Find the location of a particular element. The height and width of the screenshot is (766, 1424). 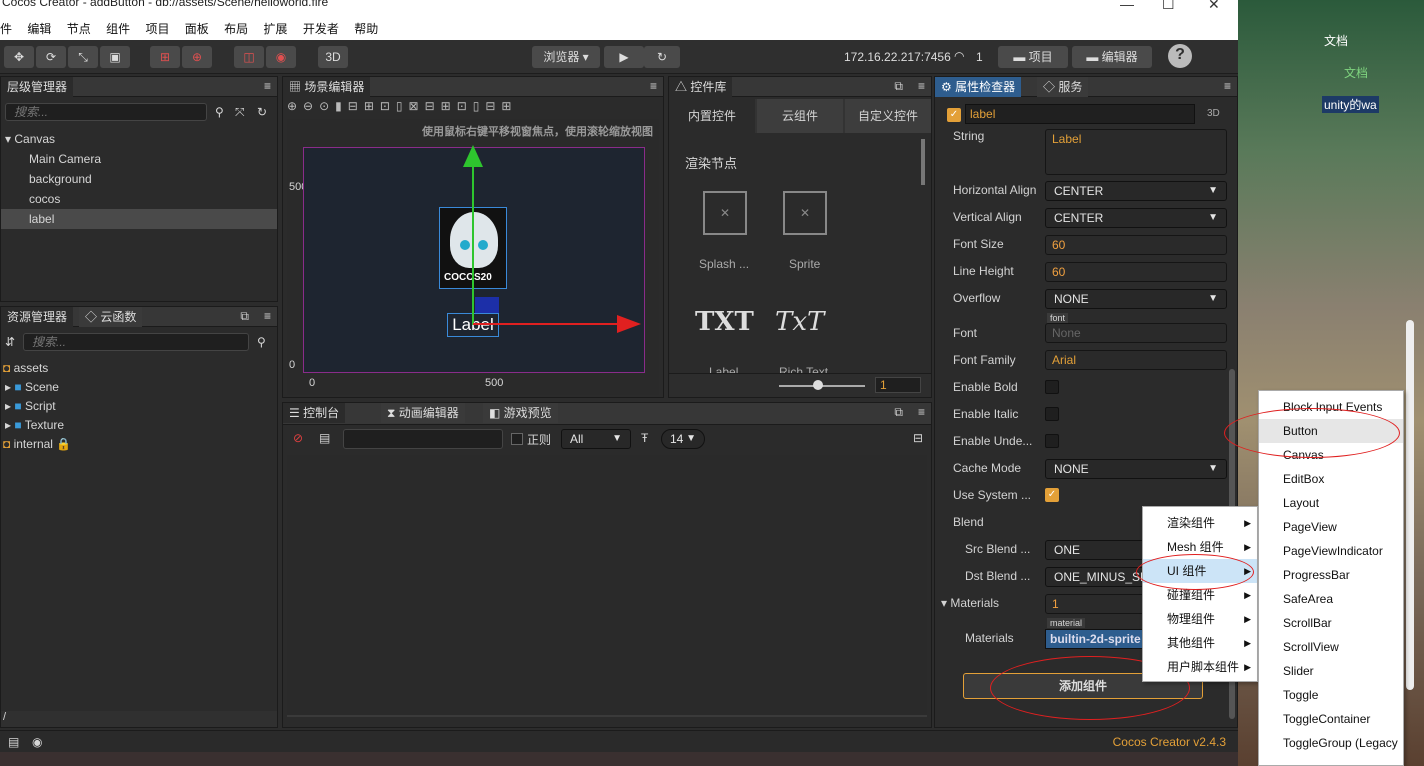

prop-bold-checkbox is located at coordinates (1052, 387).